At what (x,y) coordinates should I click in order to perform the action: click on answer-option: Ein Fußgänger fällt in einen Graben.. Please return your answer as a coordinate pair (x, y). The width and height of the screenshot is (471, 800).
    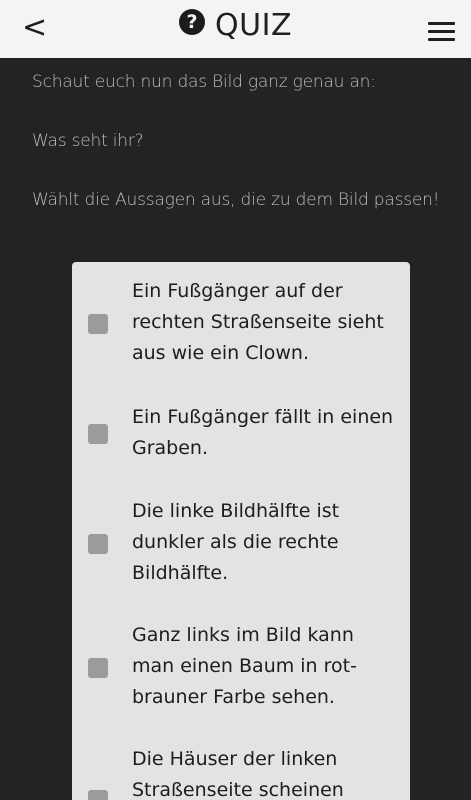
    Looking at the image, I should click on (241, 434).